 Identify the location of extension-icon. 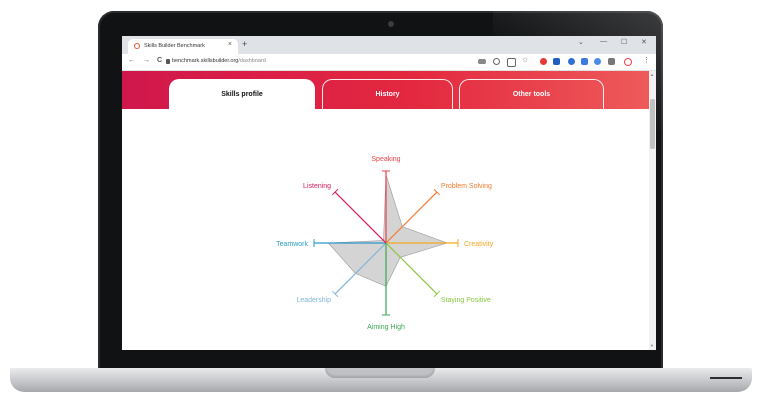
(556, 61).